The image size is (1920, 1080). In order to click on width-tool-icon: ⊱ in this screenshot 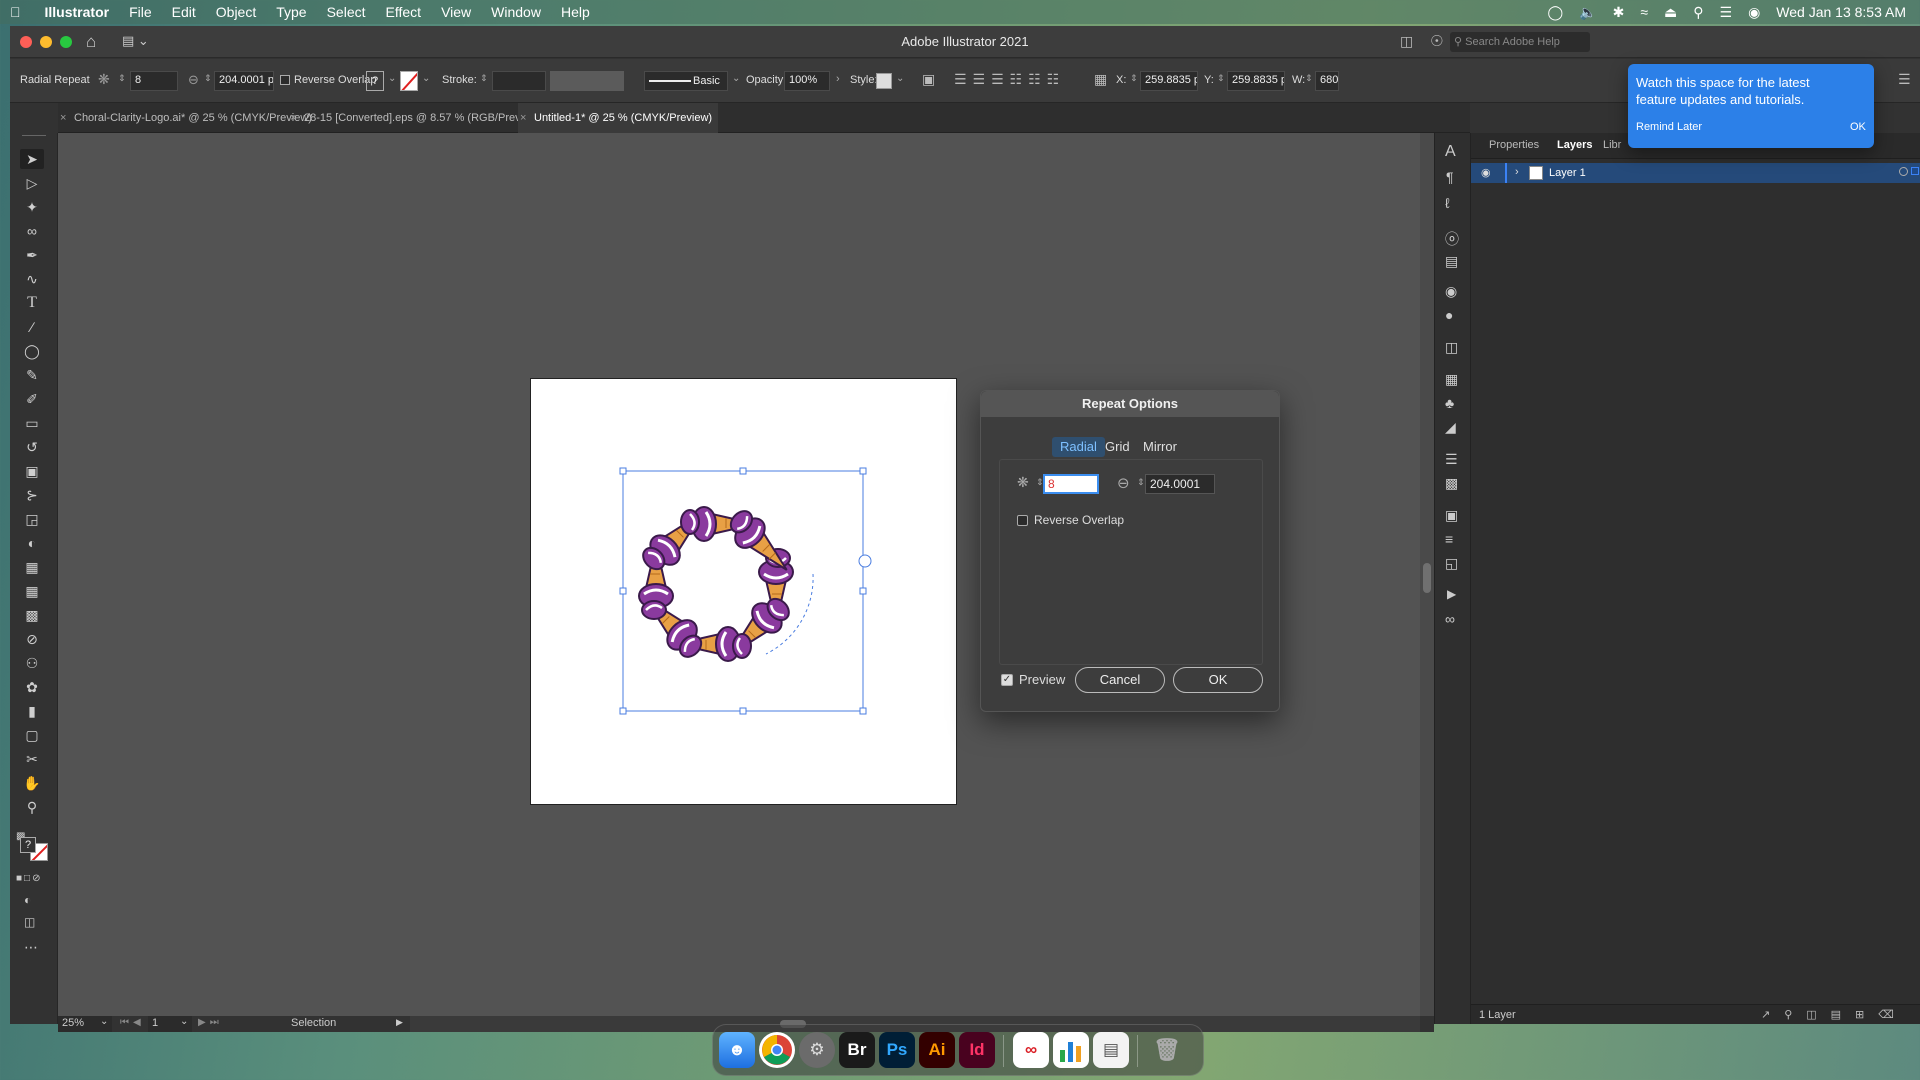, I will do `click(32, 495)`.